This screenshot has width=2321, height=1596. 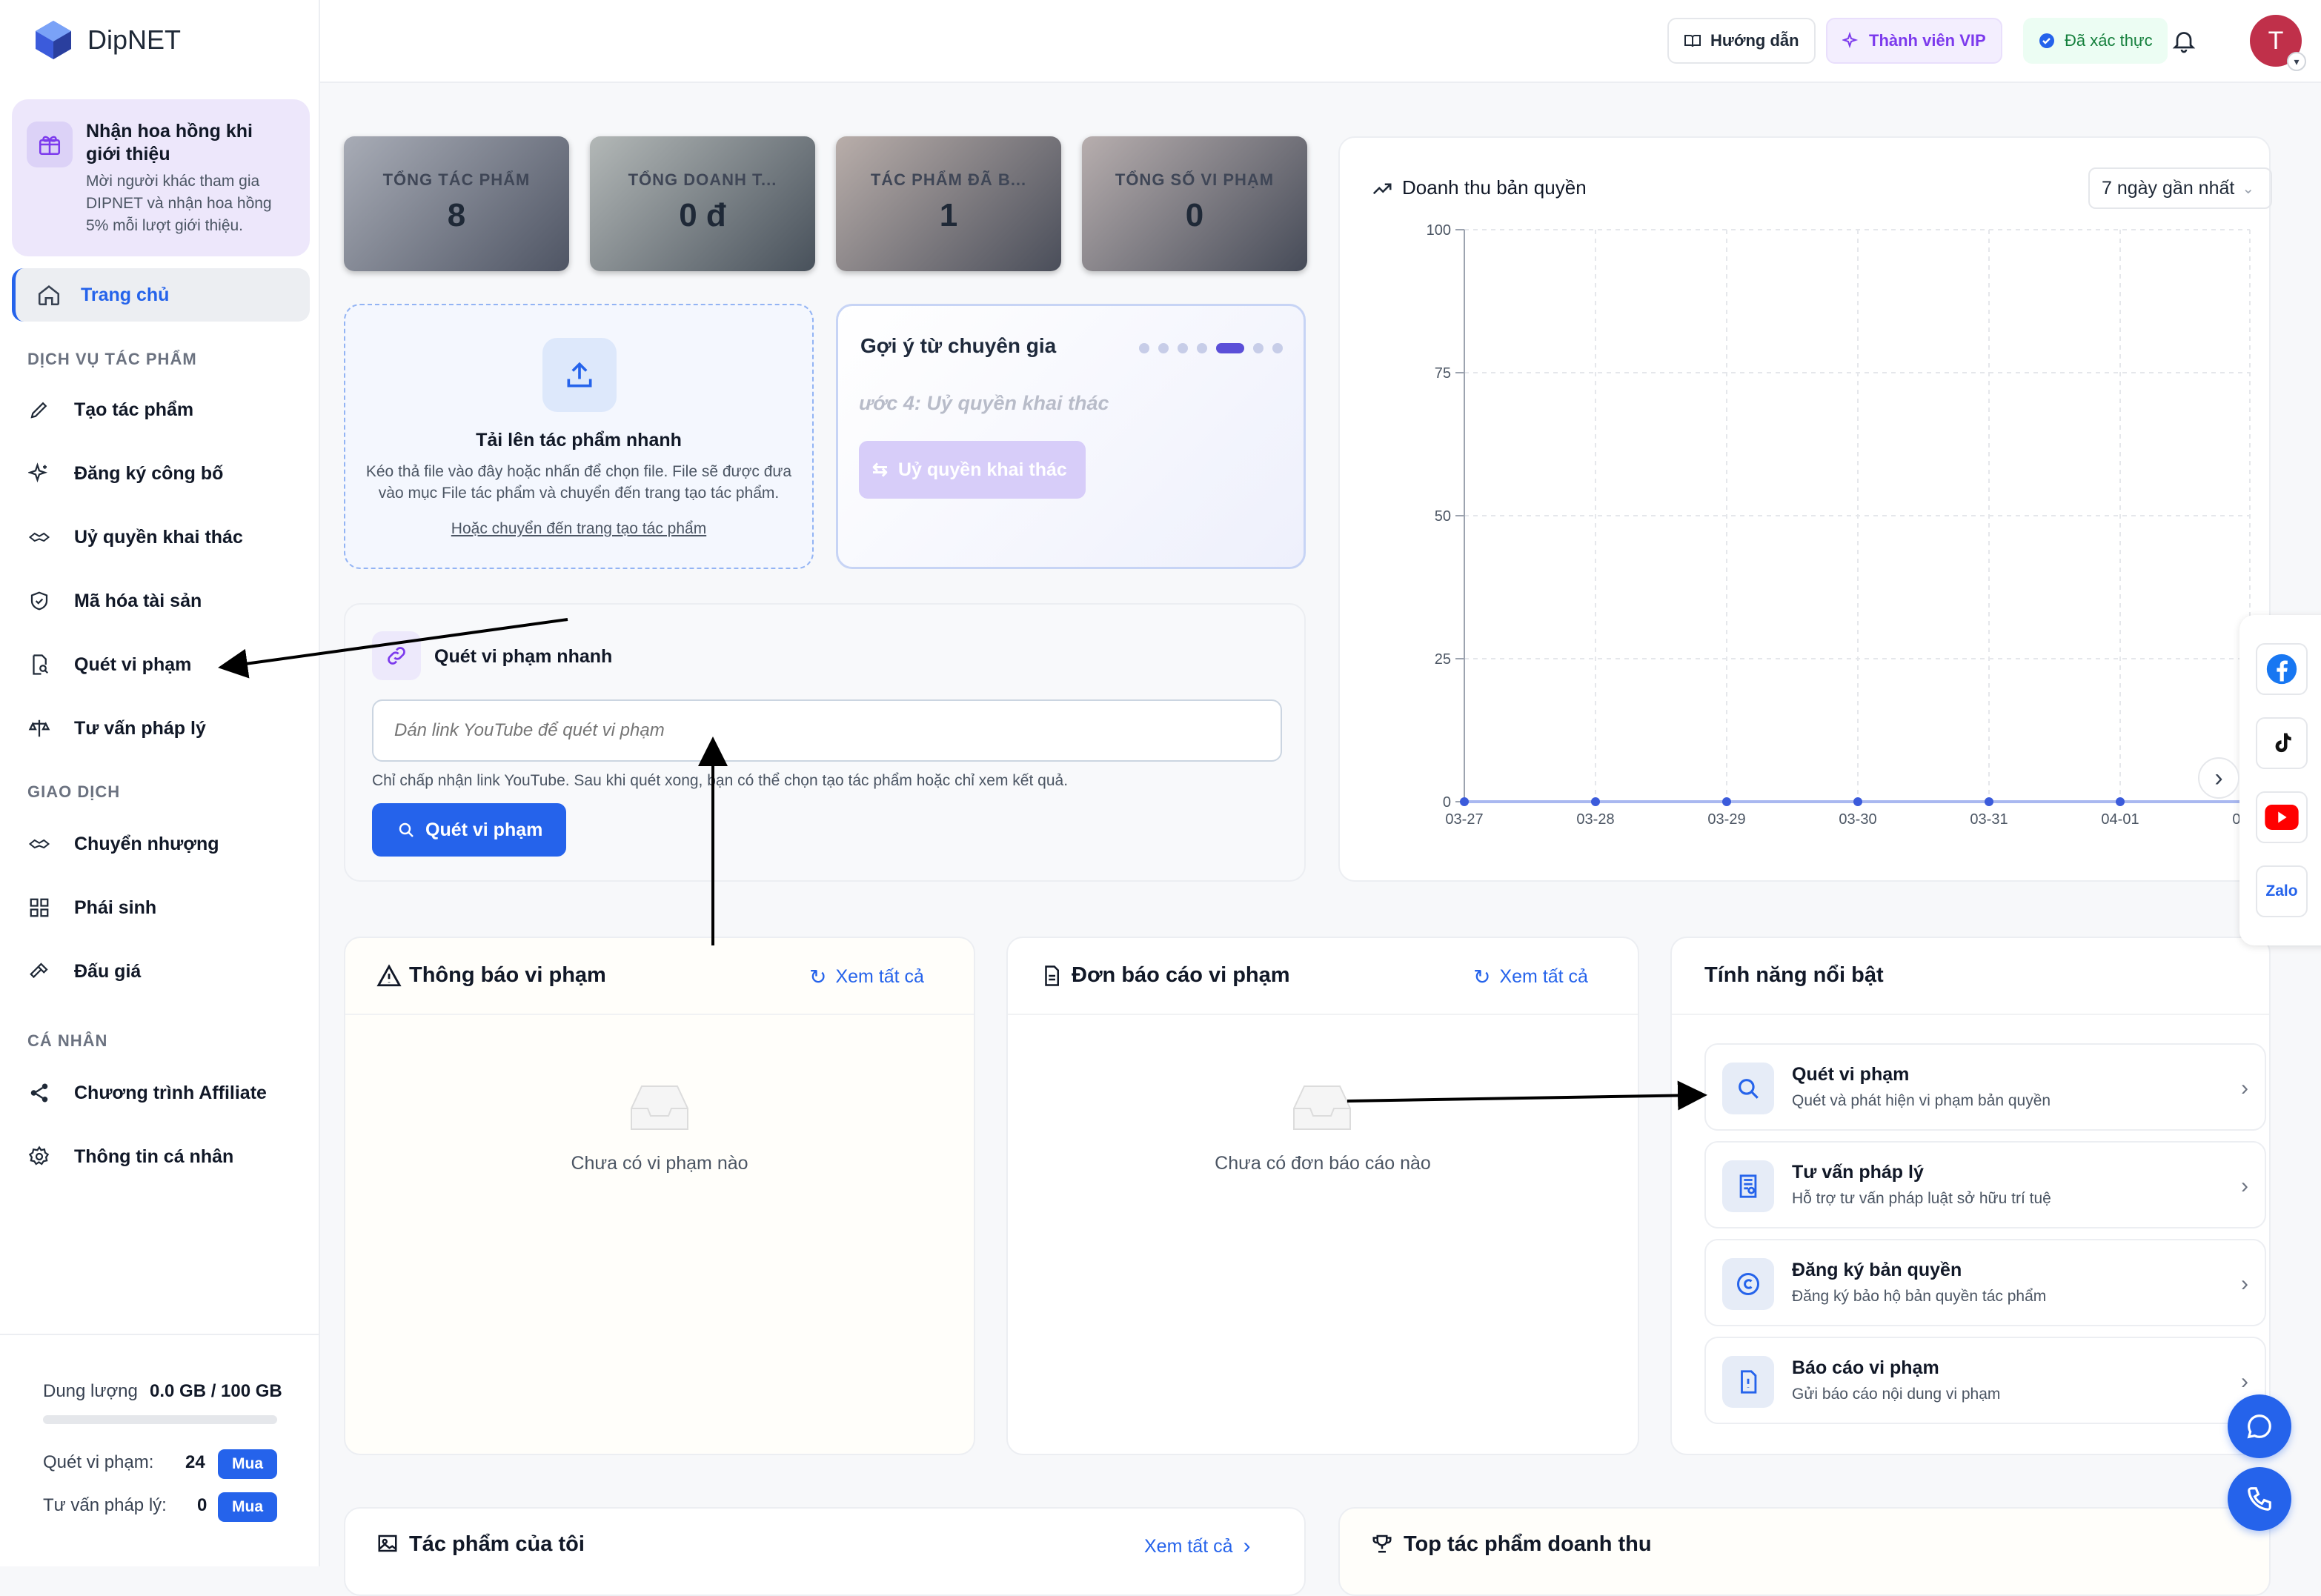 I want to click on verified-icon, so click(x=2047, y=40).